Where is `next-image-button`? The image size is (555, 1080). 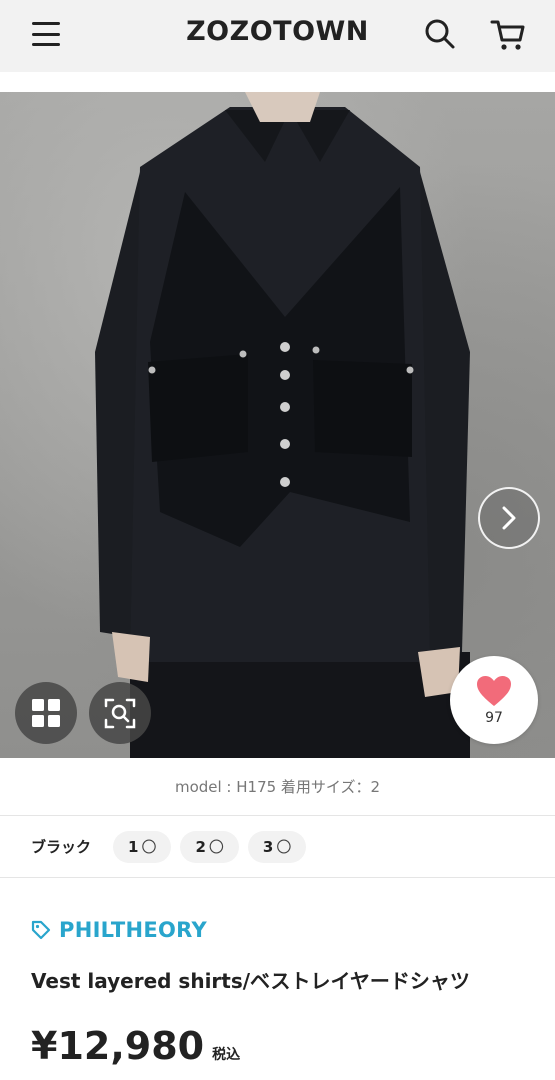 next-image-button is located at coordinates (509, 518).